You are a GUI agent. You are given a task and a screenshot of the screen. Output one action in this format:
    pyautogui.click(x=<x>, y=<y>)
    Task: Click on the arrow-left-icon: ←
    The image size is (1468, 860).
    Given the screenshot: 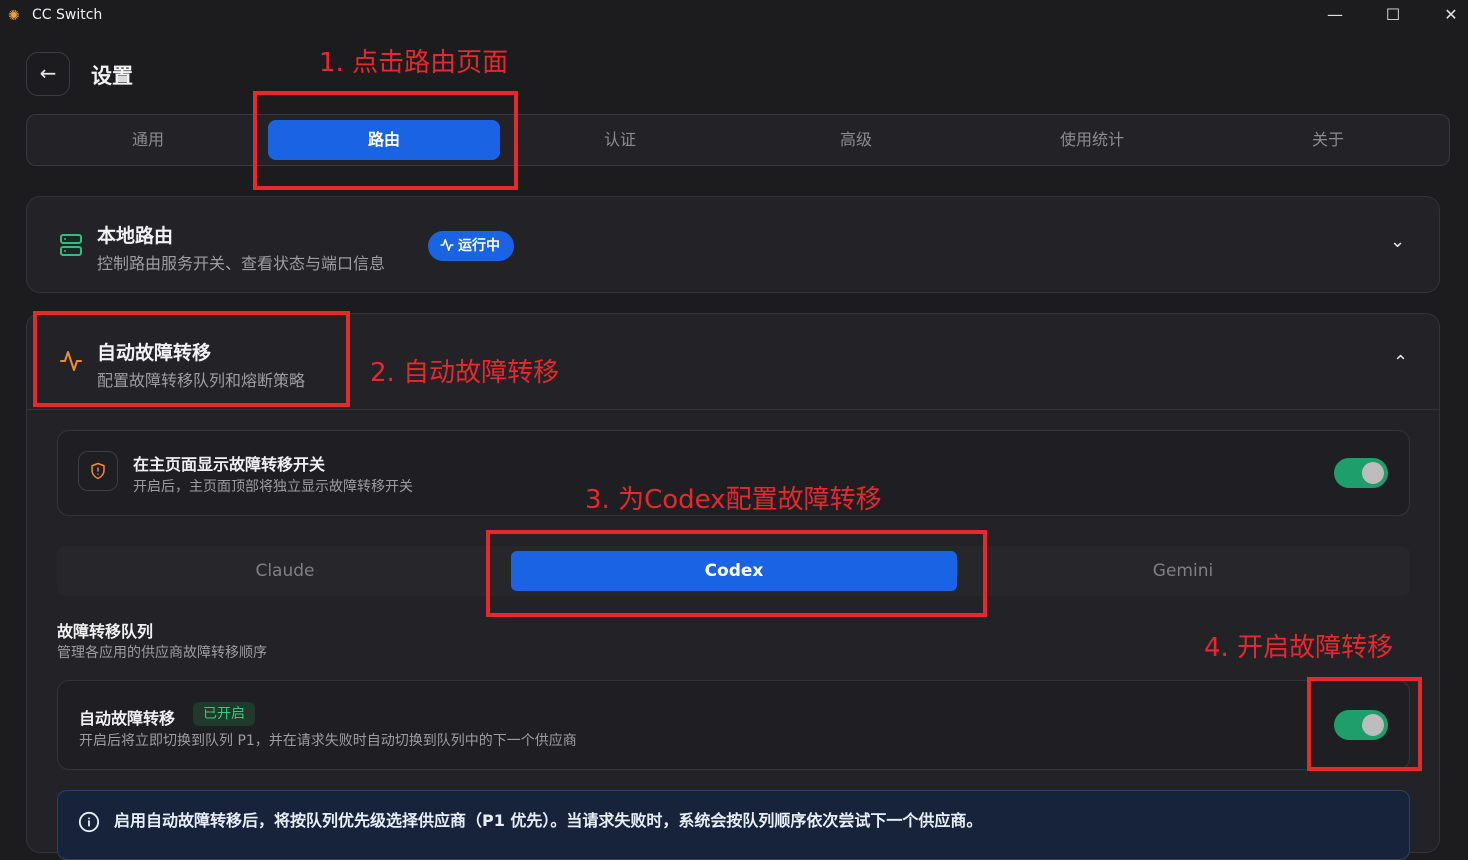 What is the action you would take?
    pyautogui.click(x=48, y=73)
    